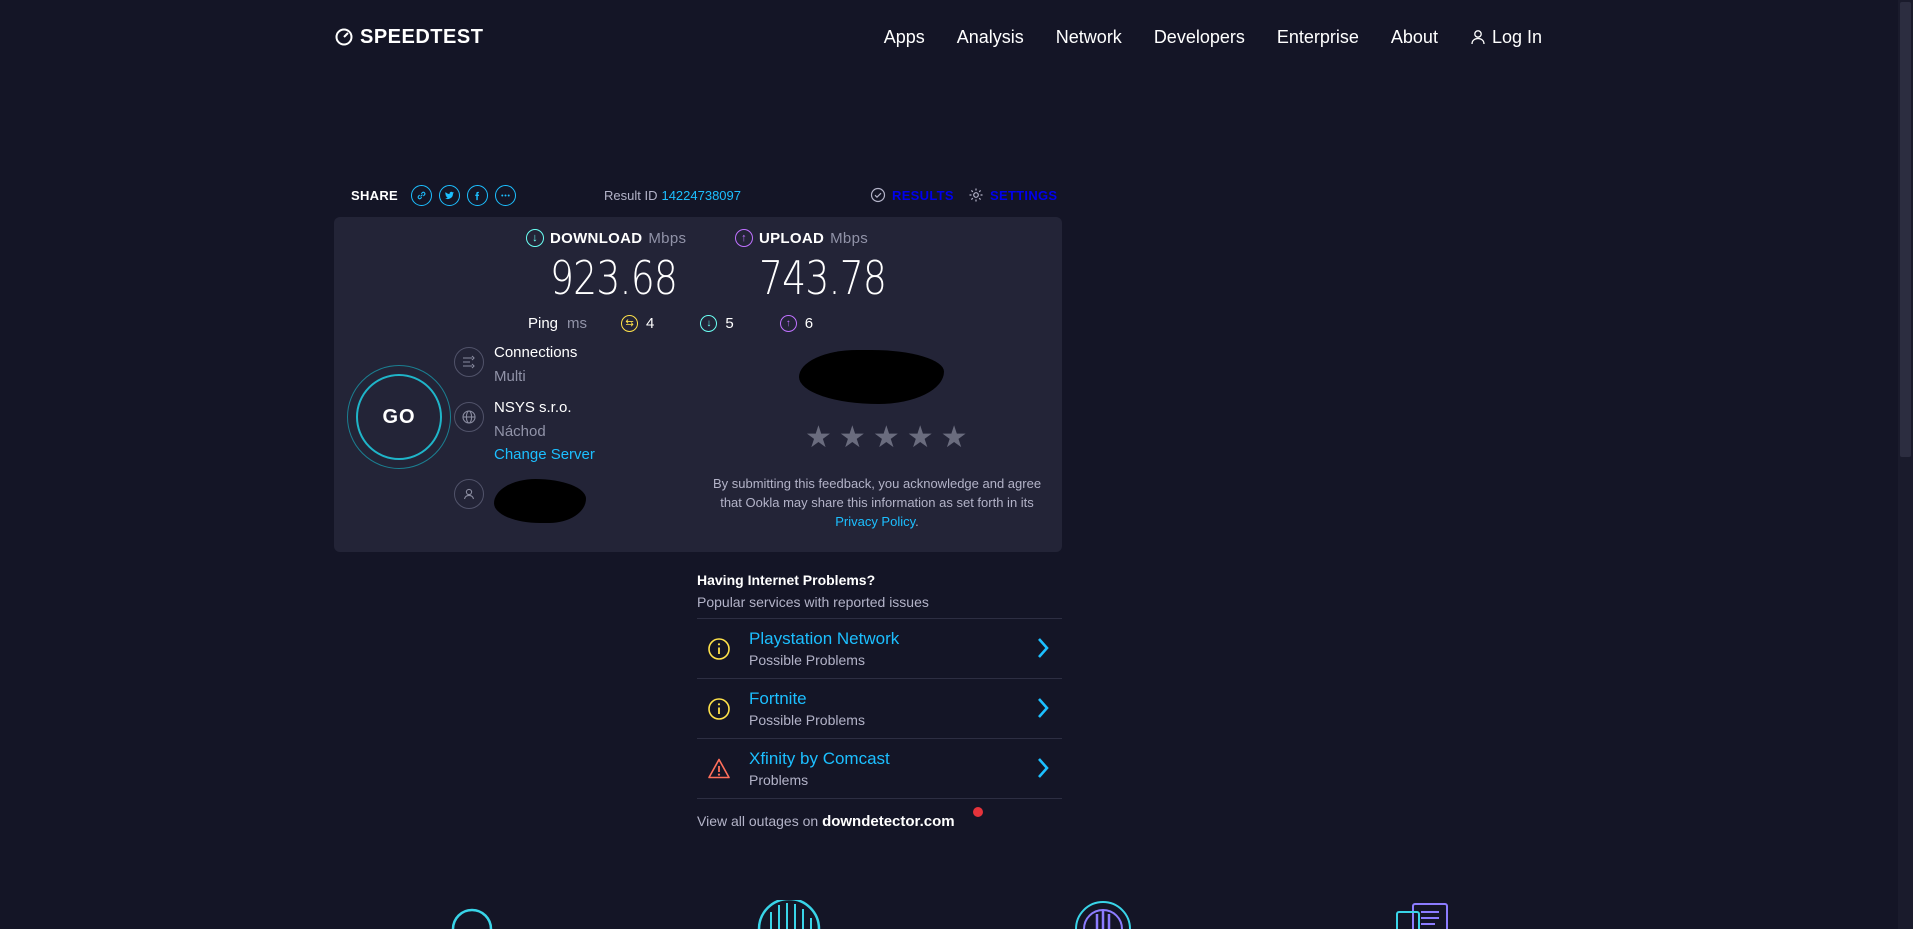  What do you see at coordinates (813, 602) in the screenshot?
I see `problems-subtitle: Popular services with reported issues` at bounding box center [813, 602].